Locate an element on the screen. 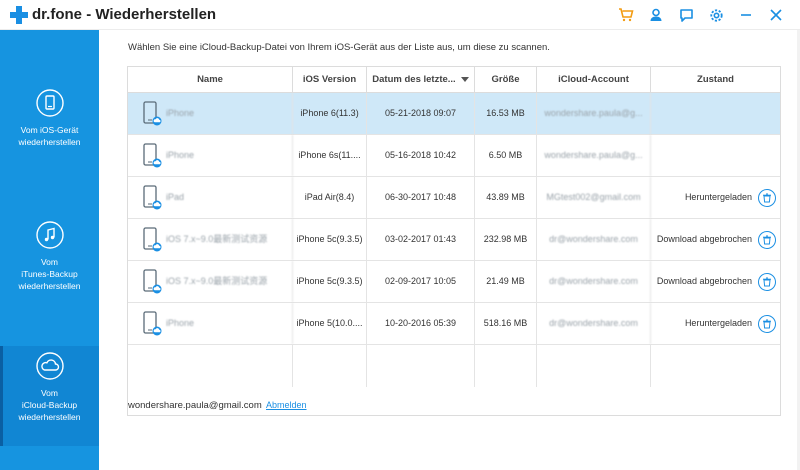 Image resolution: width=800 pixels, height=470 pixels. sidebar-item-itunes-backup: Vom iTunes-Backup wiederherstellen is located at coordinates (49, 260).